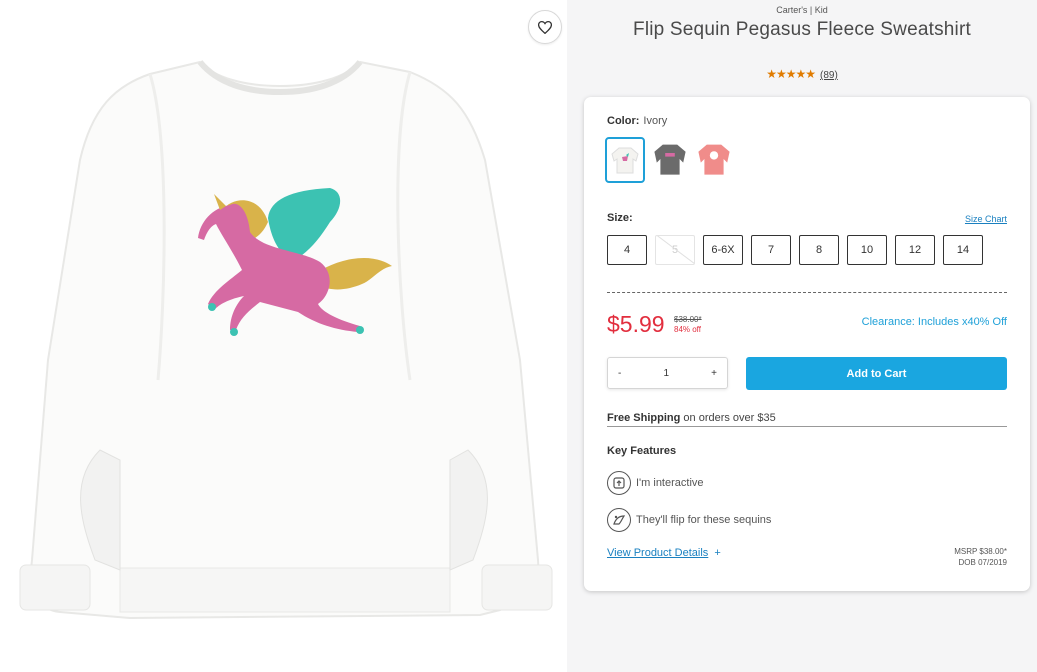 Image resolution: width=1037 pixels, height=672 pixels. I want to click on feature-item: They'll flip for these sequins, so click(689, 520).